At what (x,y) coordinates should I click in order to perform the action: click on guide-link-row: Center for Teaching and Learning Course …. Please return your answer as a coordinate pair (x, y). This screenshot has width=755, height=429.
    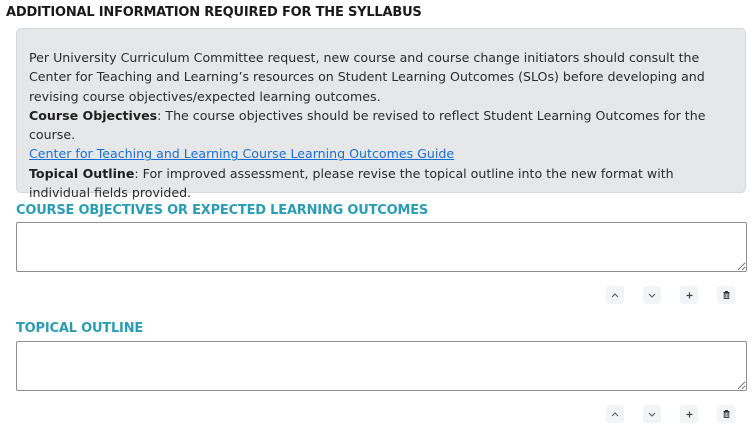
    Looking at the image, I should click on (381, 153).